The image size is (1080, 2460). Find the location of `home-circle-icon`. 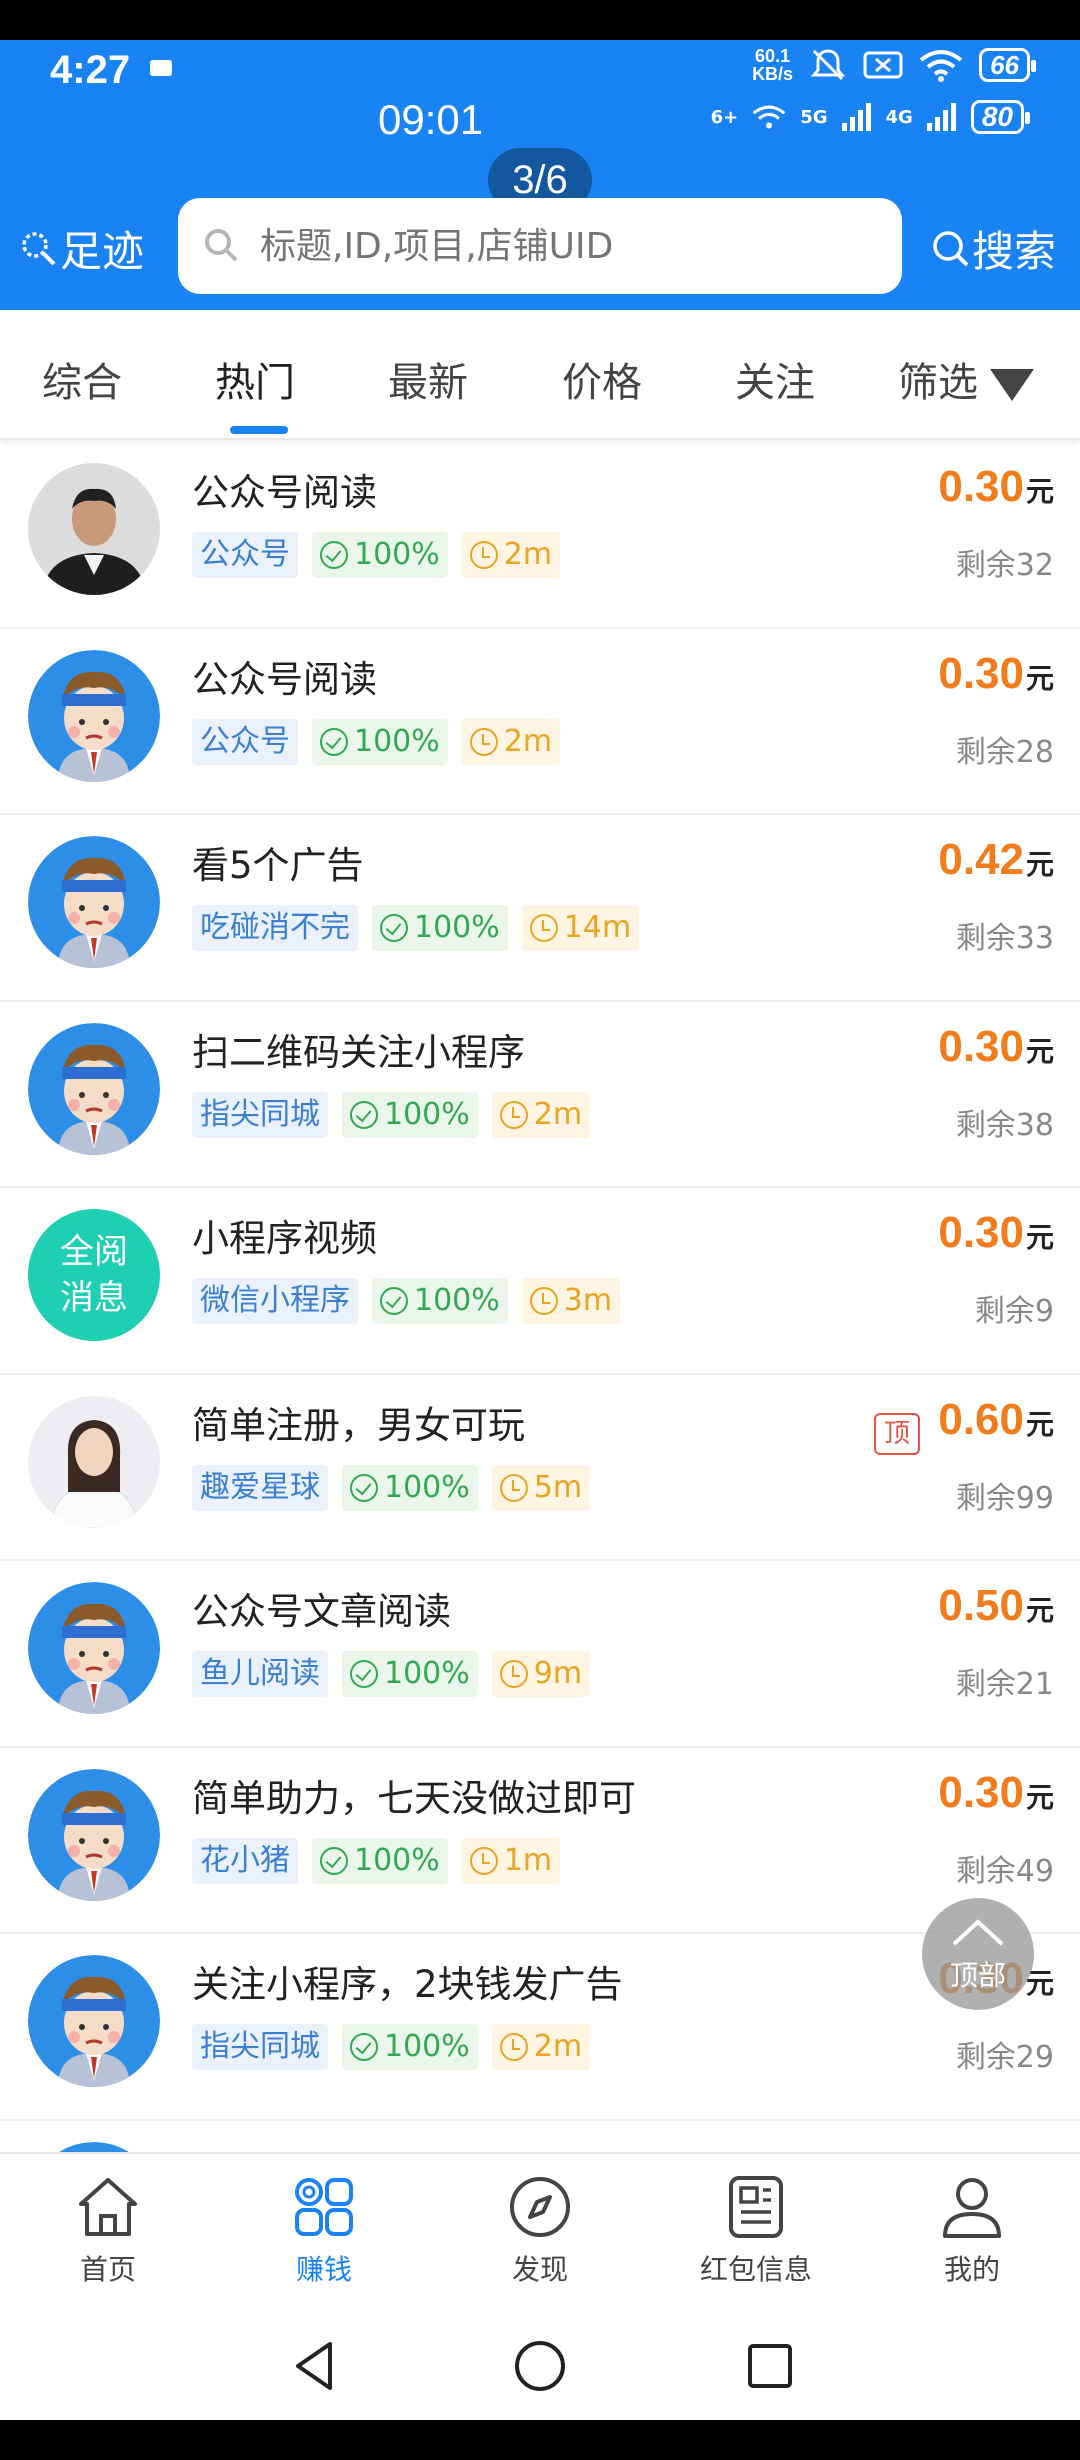

home-circle-icon is located at coordinates (540, 2366).